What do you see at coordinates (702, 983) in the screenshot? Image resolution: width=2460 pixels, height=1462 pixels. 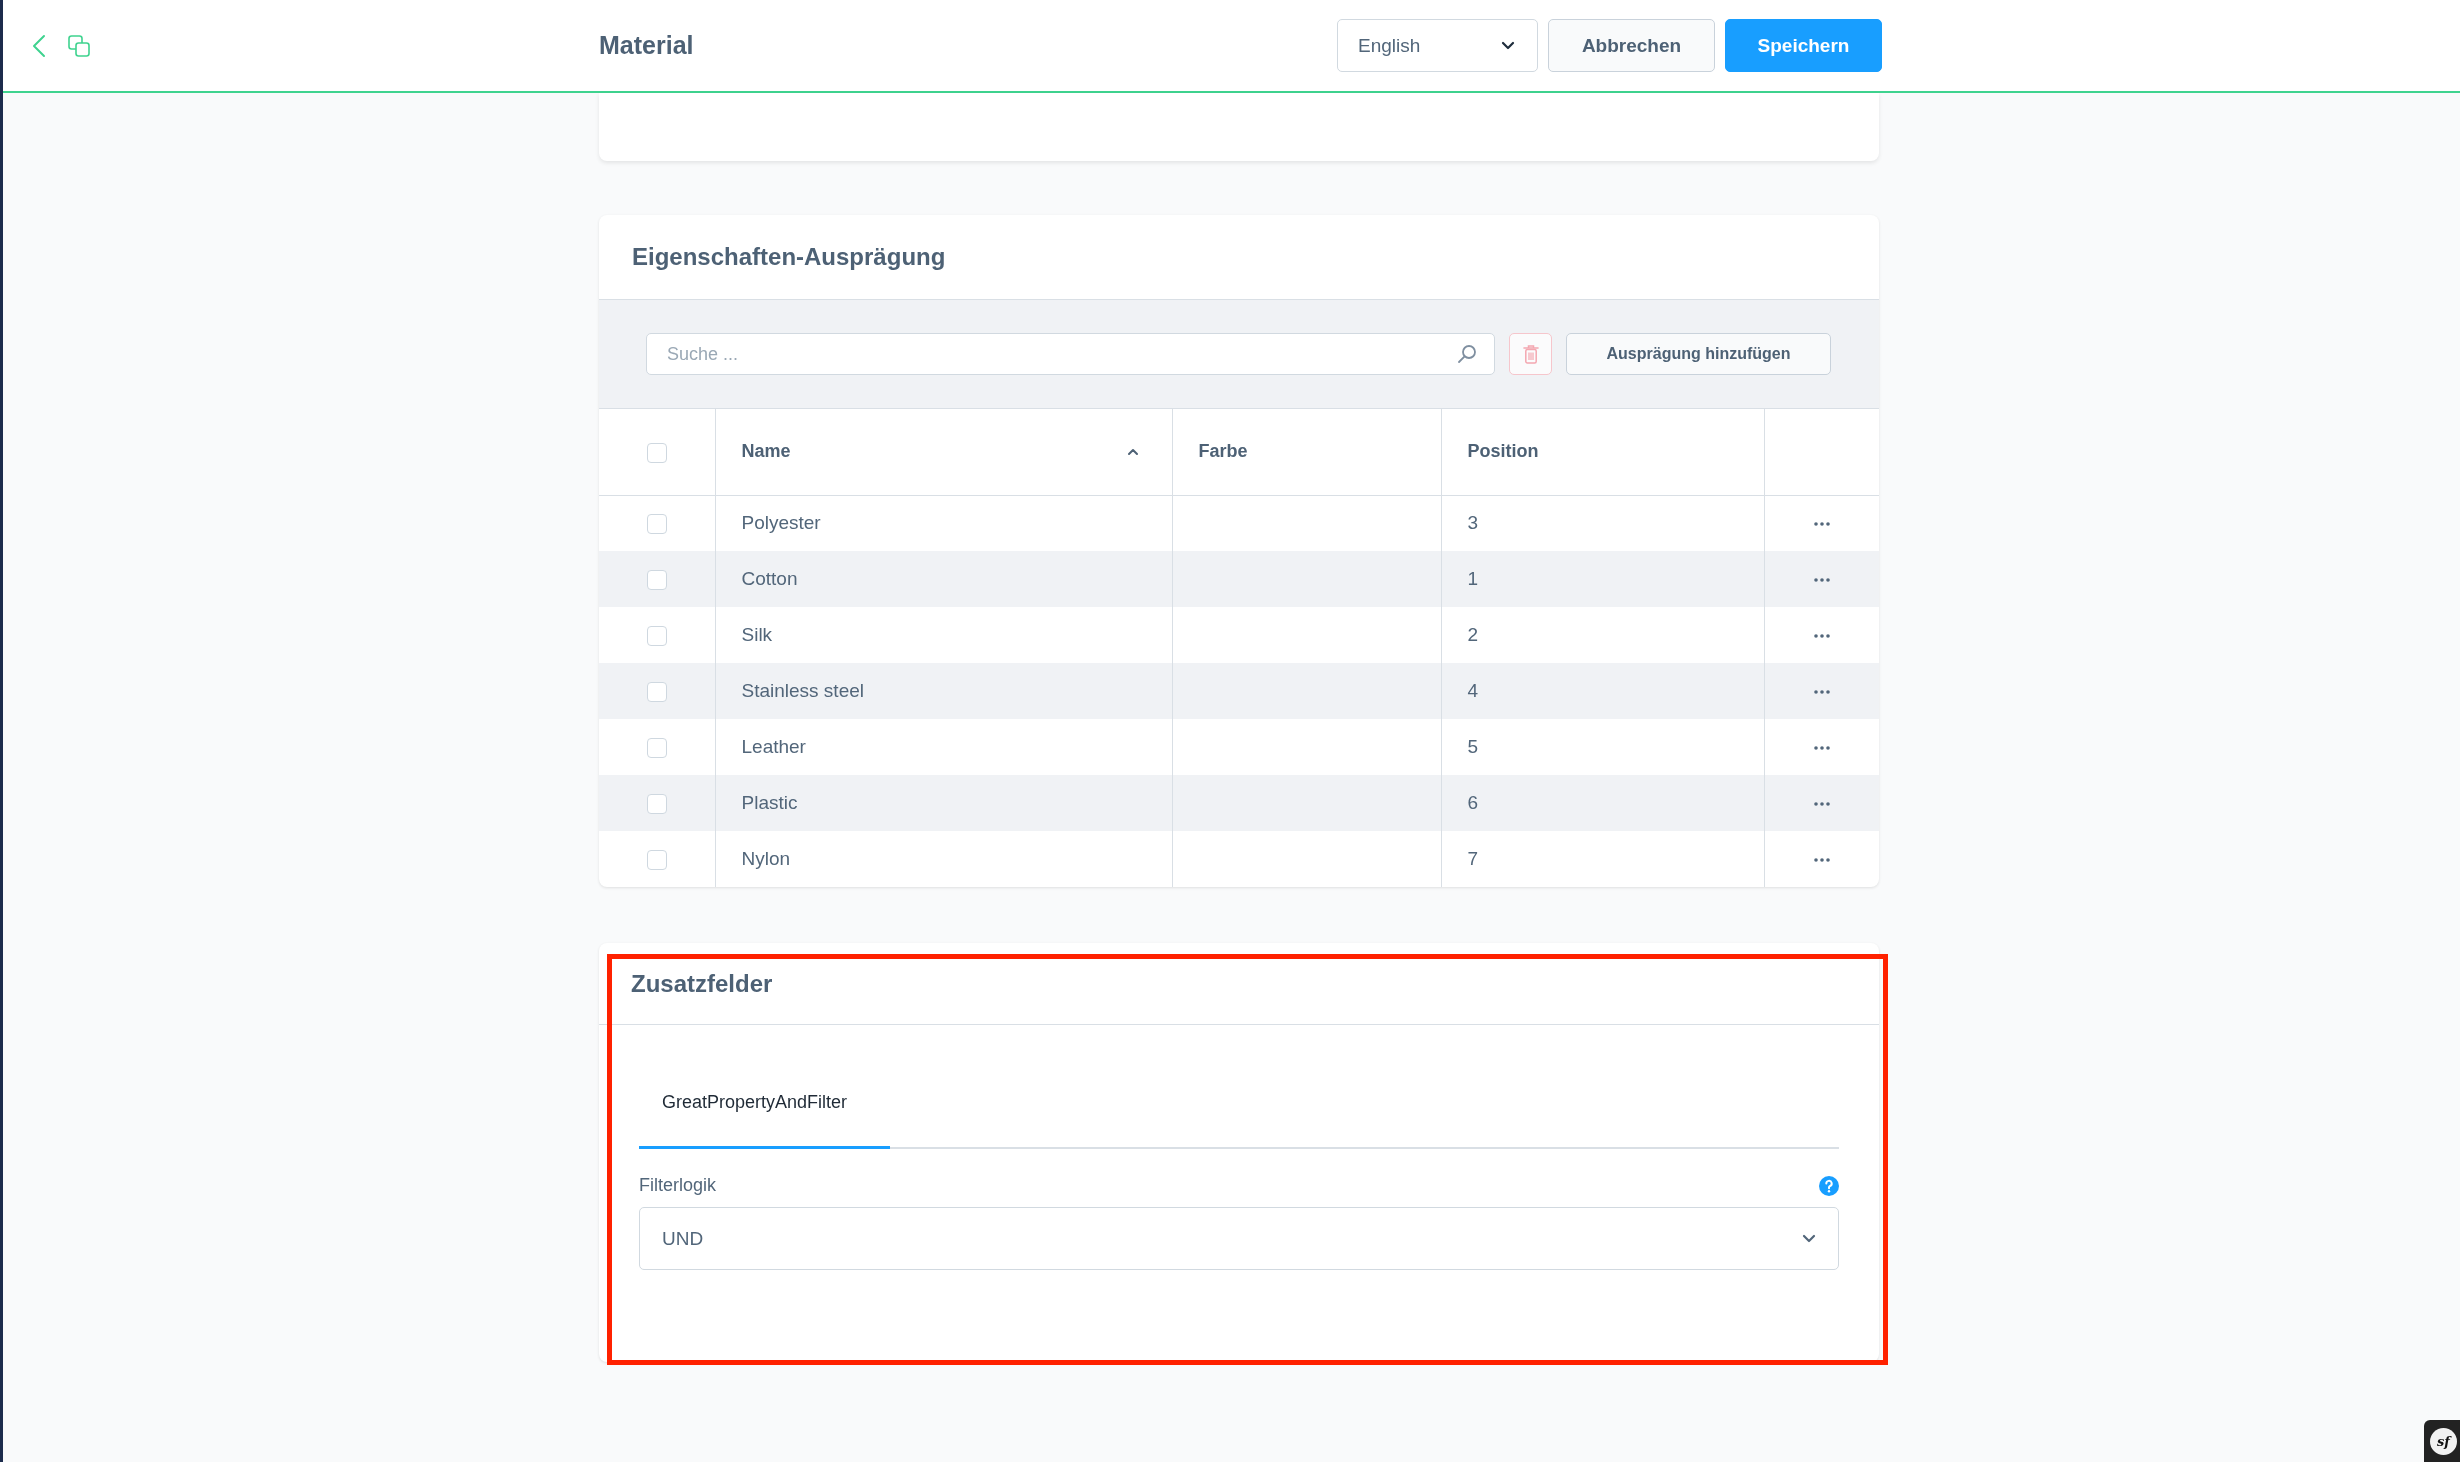 I see `section-title: Zusatzfelder` at bounding box center [702, 983].